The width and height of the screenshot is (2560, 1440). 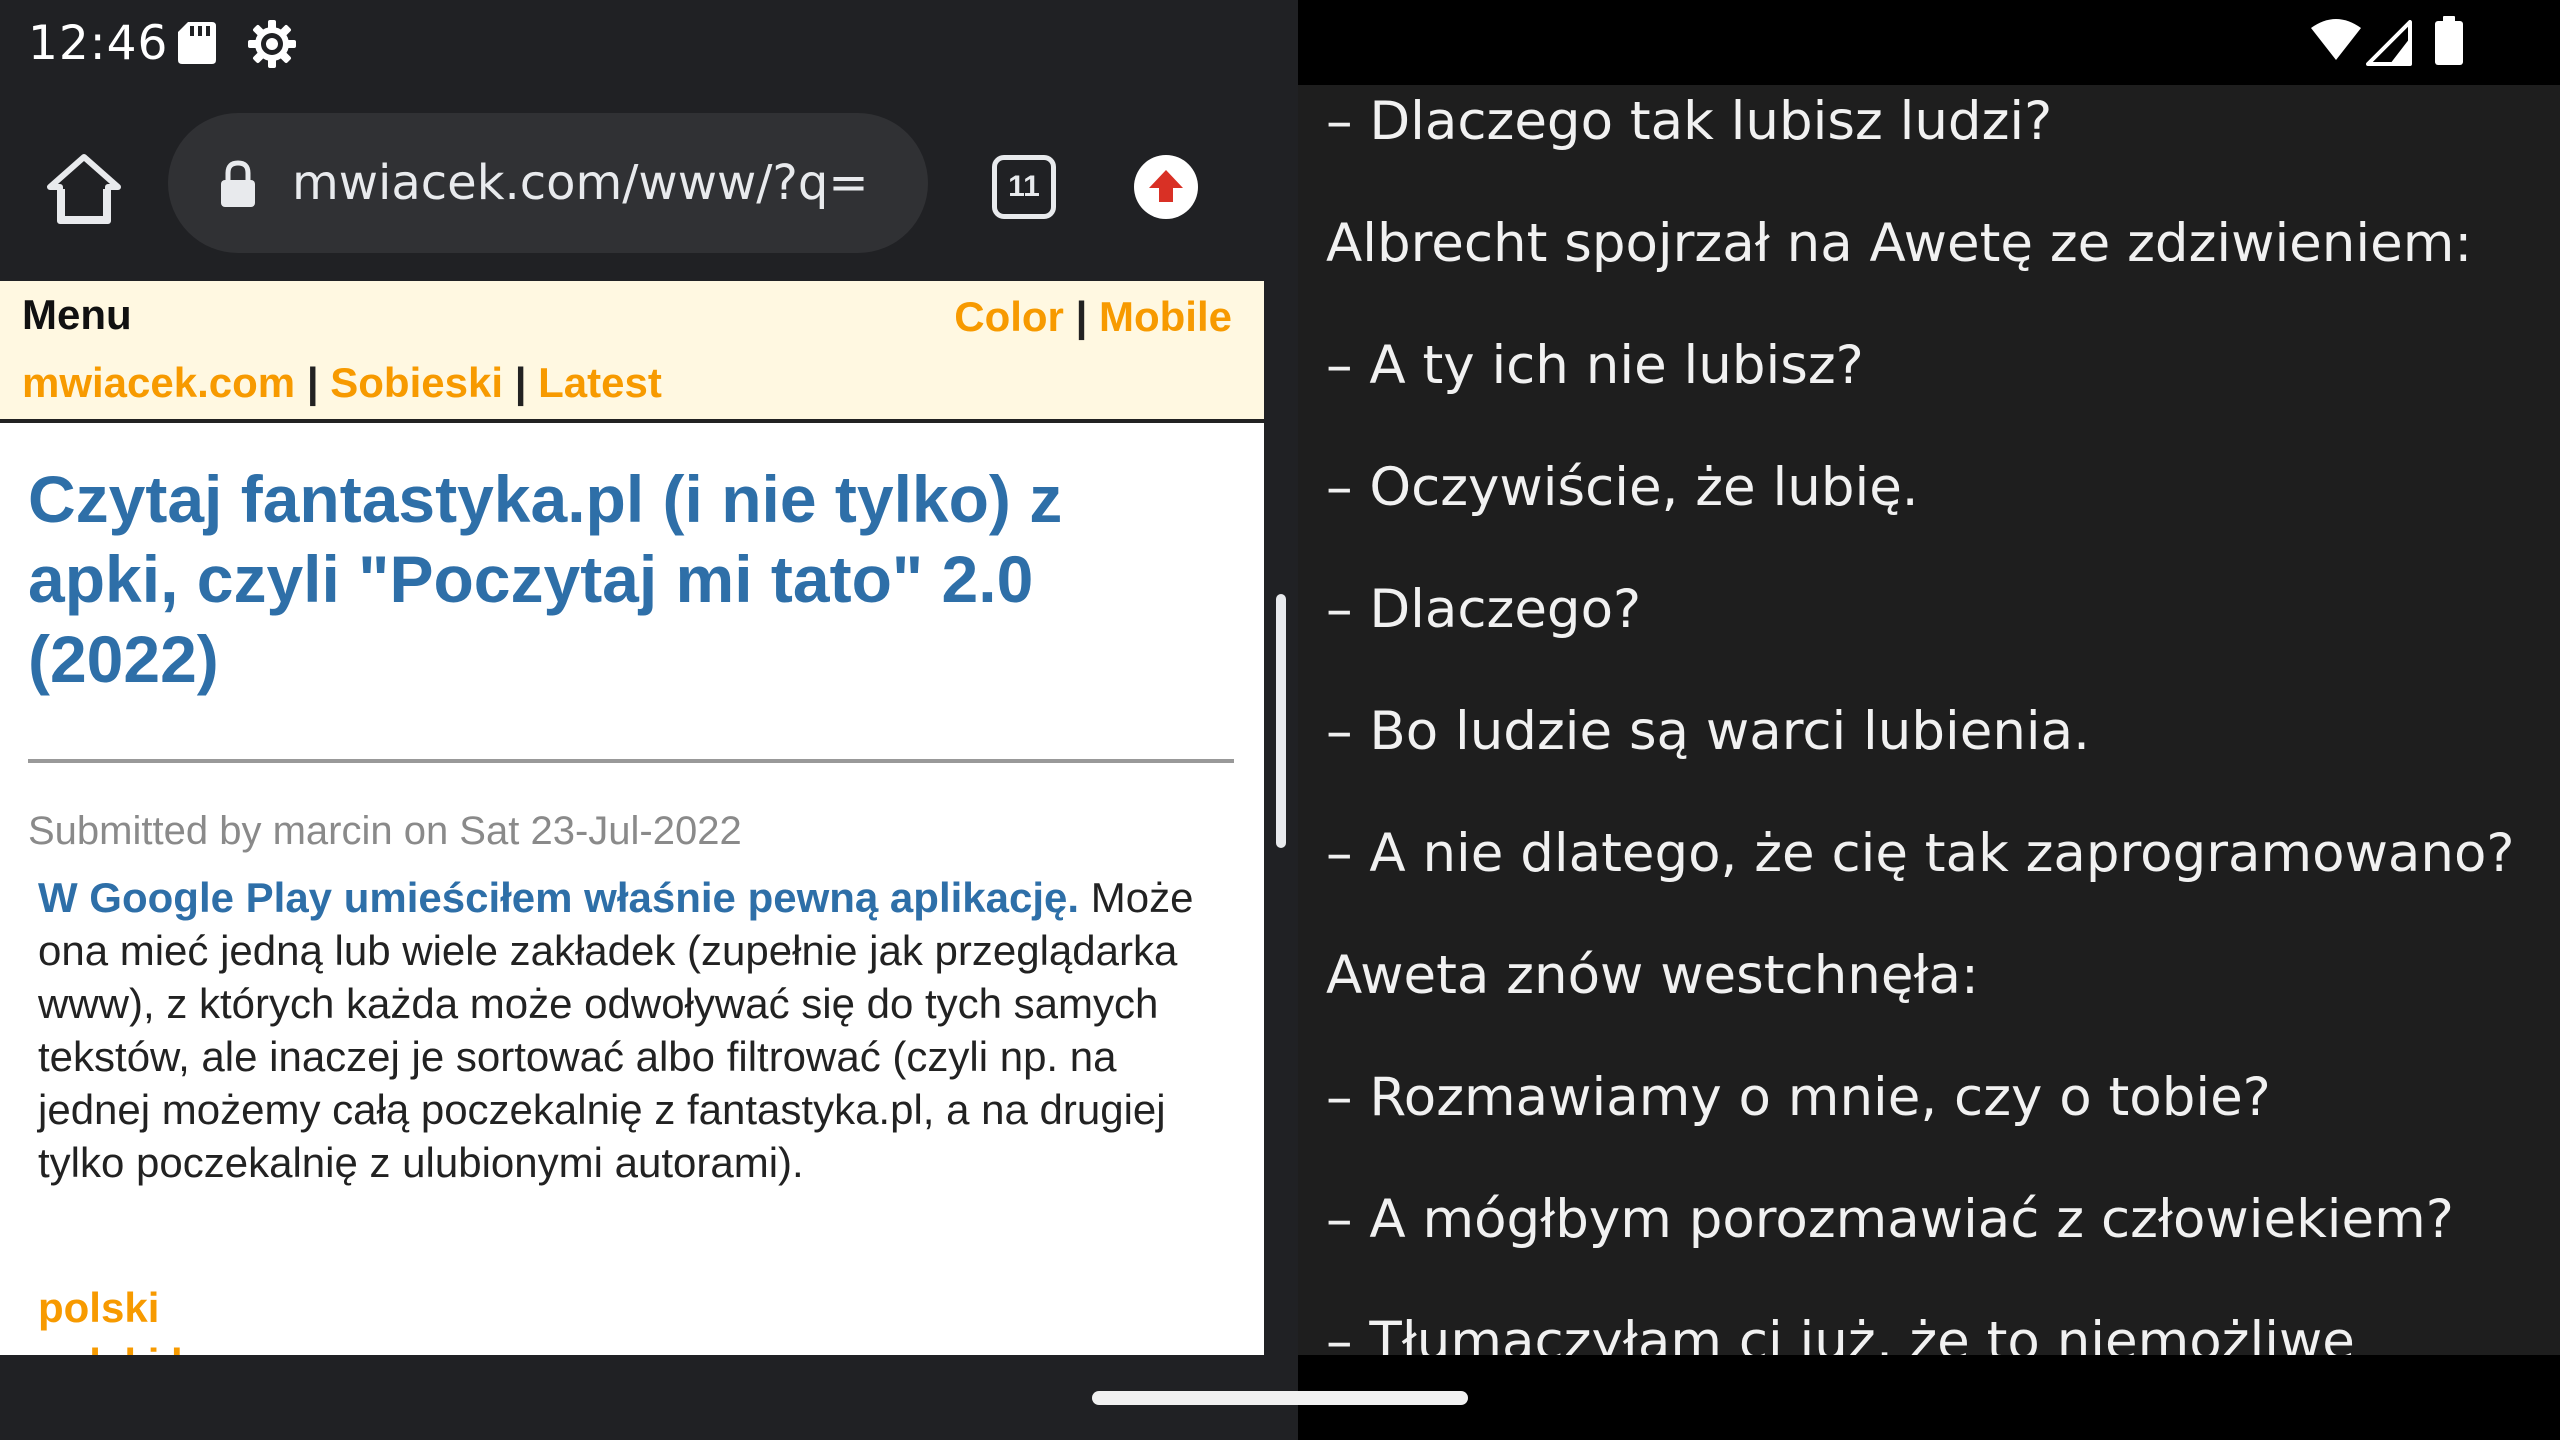 I want to click on story-paragraph: – A mógłbym porozmawiać z człowiekiem?, so click(x=1890, y=1219).